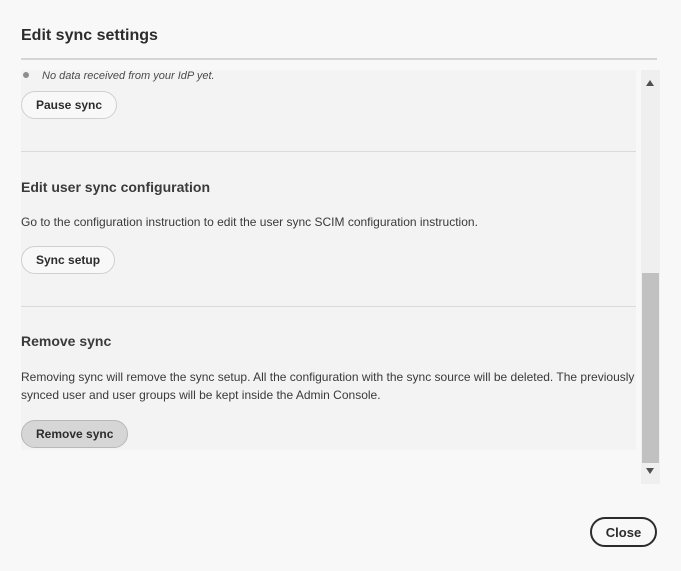  What do you see at coordinates (623, 532) in the screenshot?
I see `close-button: Close` at bounding box center [623, 532].